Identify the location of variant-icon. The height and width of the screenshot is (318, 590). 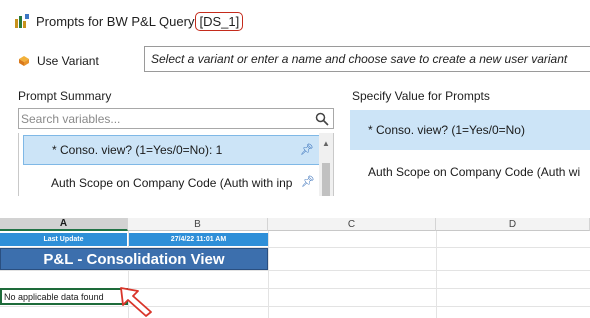
(24, 61).